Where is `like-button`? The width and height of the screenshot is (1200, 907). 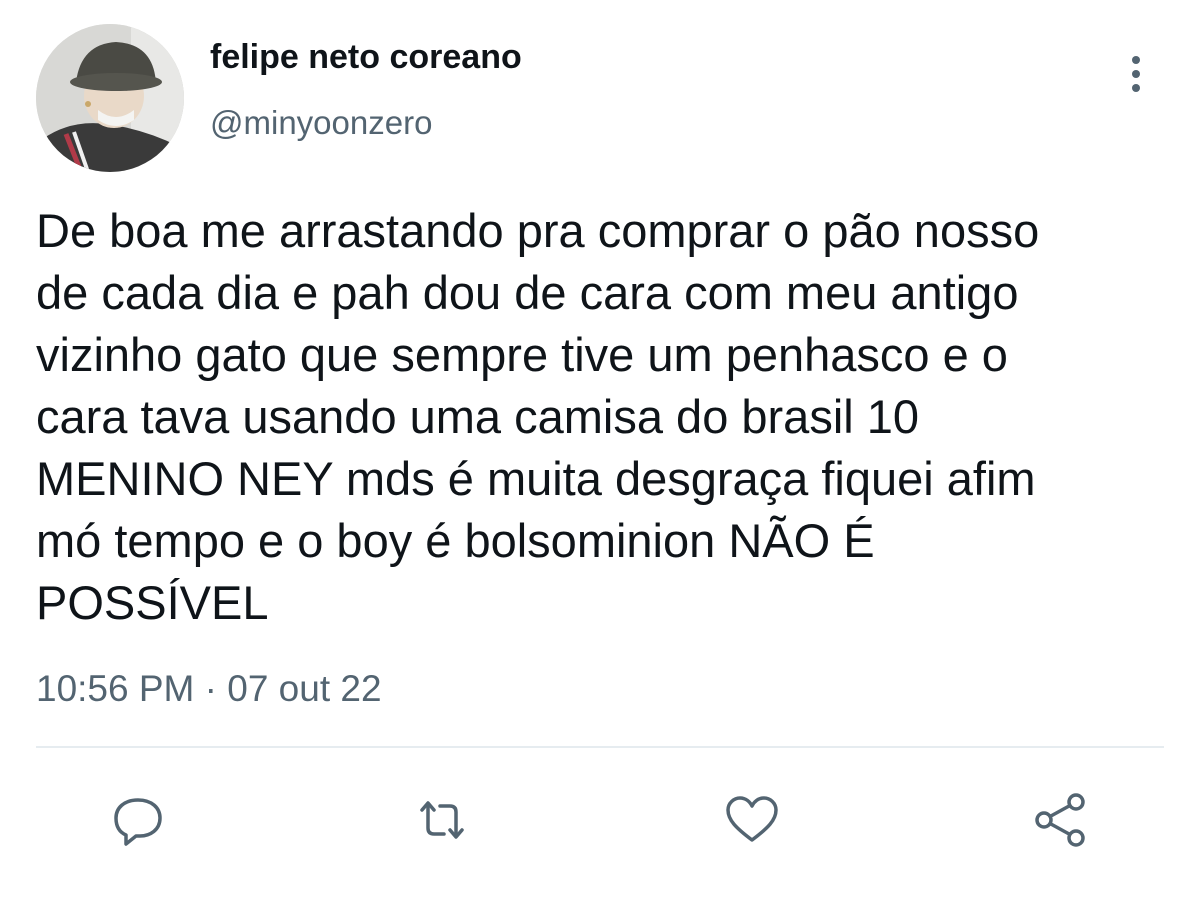
like-button is located at coordinates (752, 820).